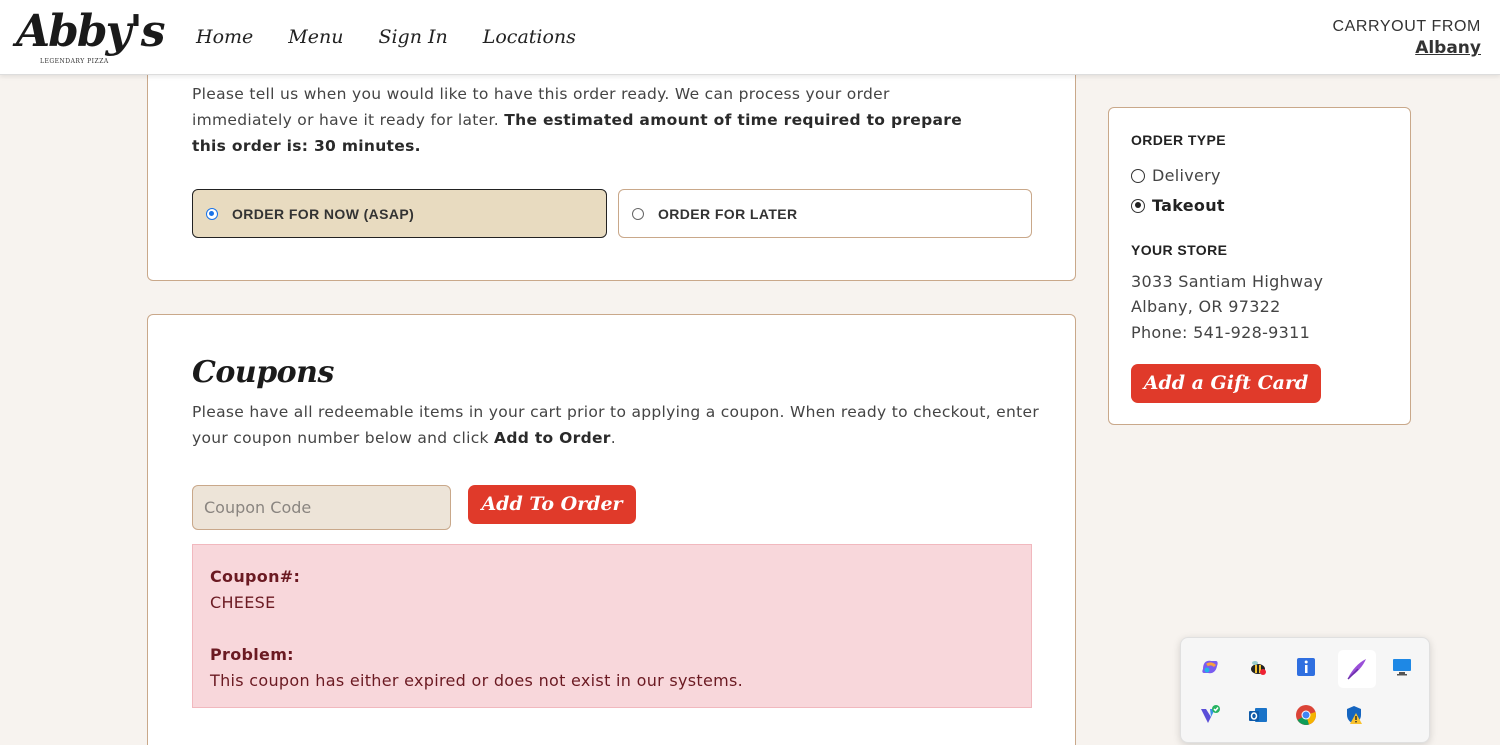  Describe the element at coordinates (529, 37) in the screenshot. I see `nav-locations: Locations` at that location.